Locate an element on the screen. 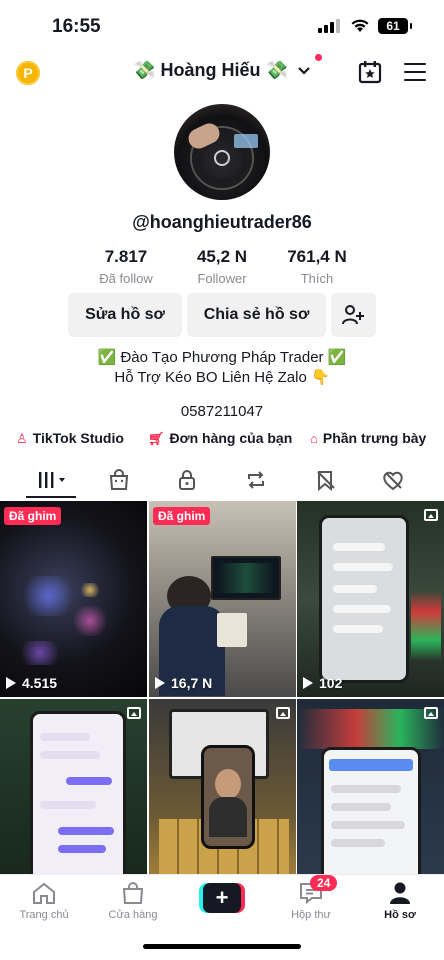  battery-icon: 61 is located at coordinates (395, 26).